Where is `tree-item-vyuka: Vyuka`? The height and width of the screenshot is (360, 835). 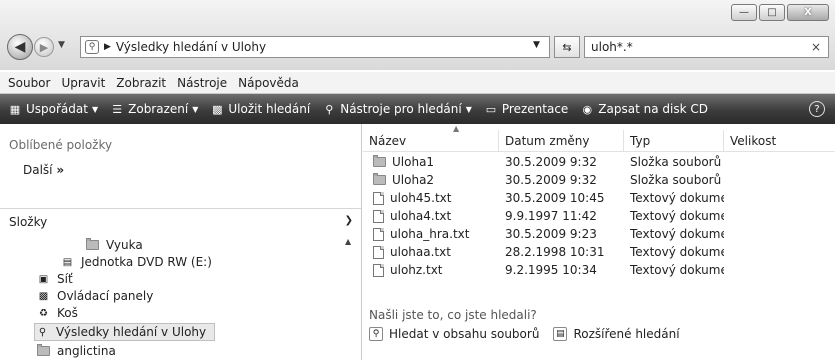 tree-item-vyuka: Vyuka is located at coordinates (114, 245).